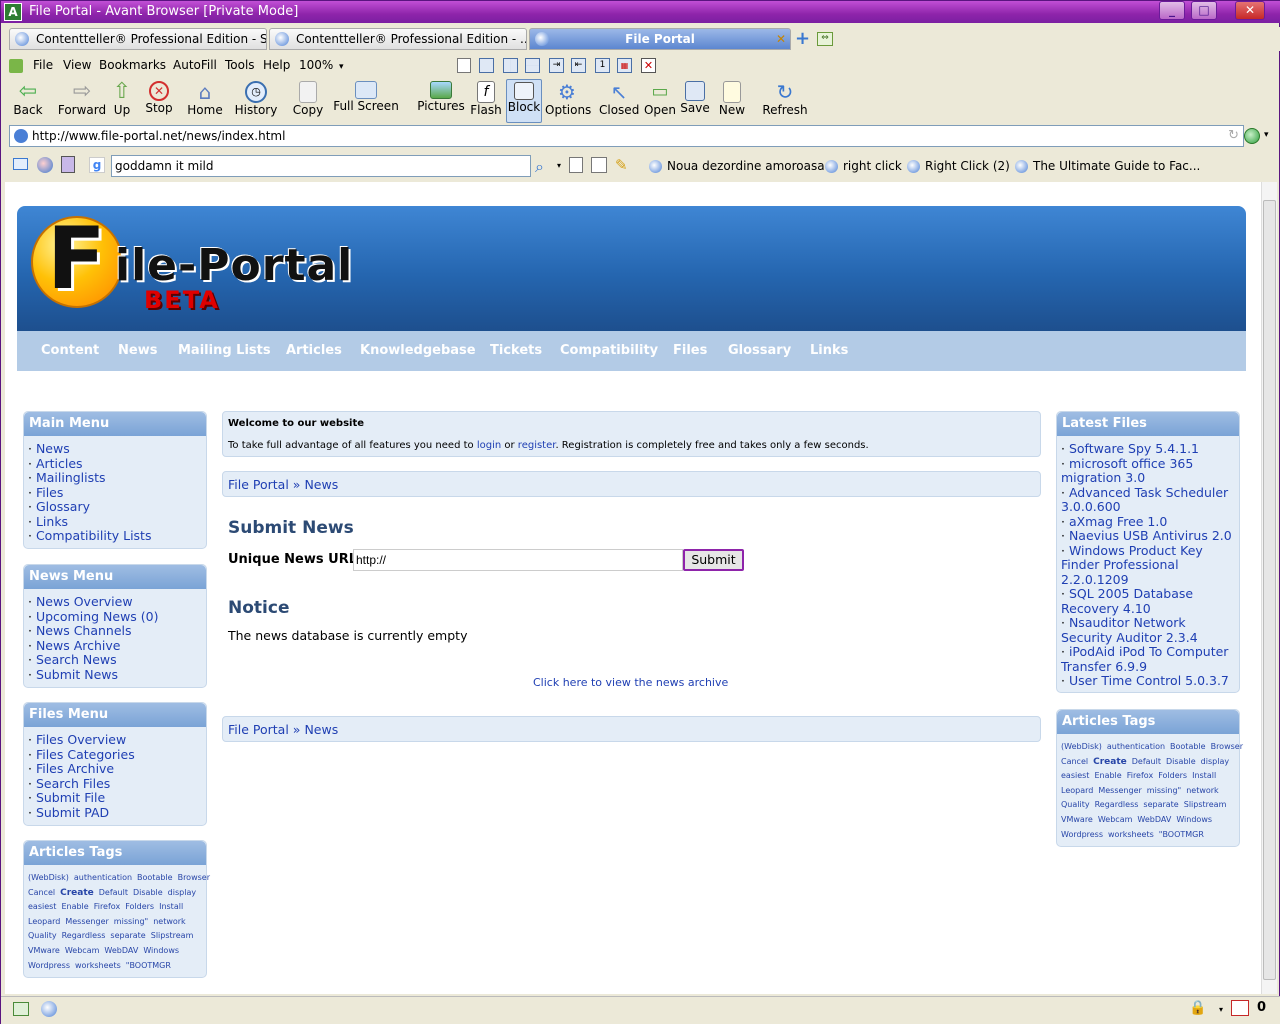  What do you see at coordinates (45, 165) in the screenshot?
I see `rss-icon` at bounding box center [45, 165].